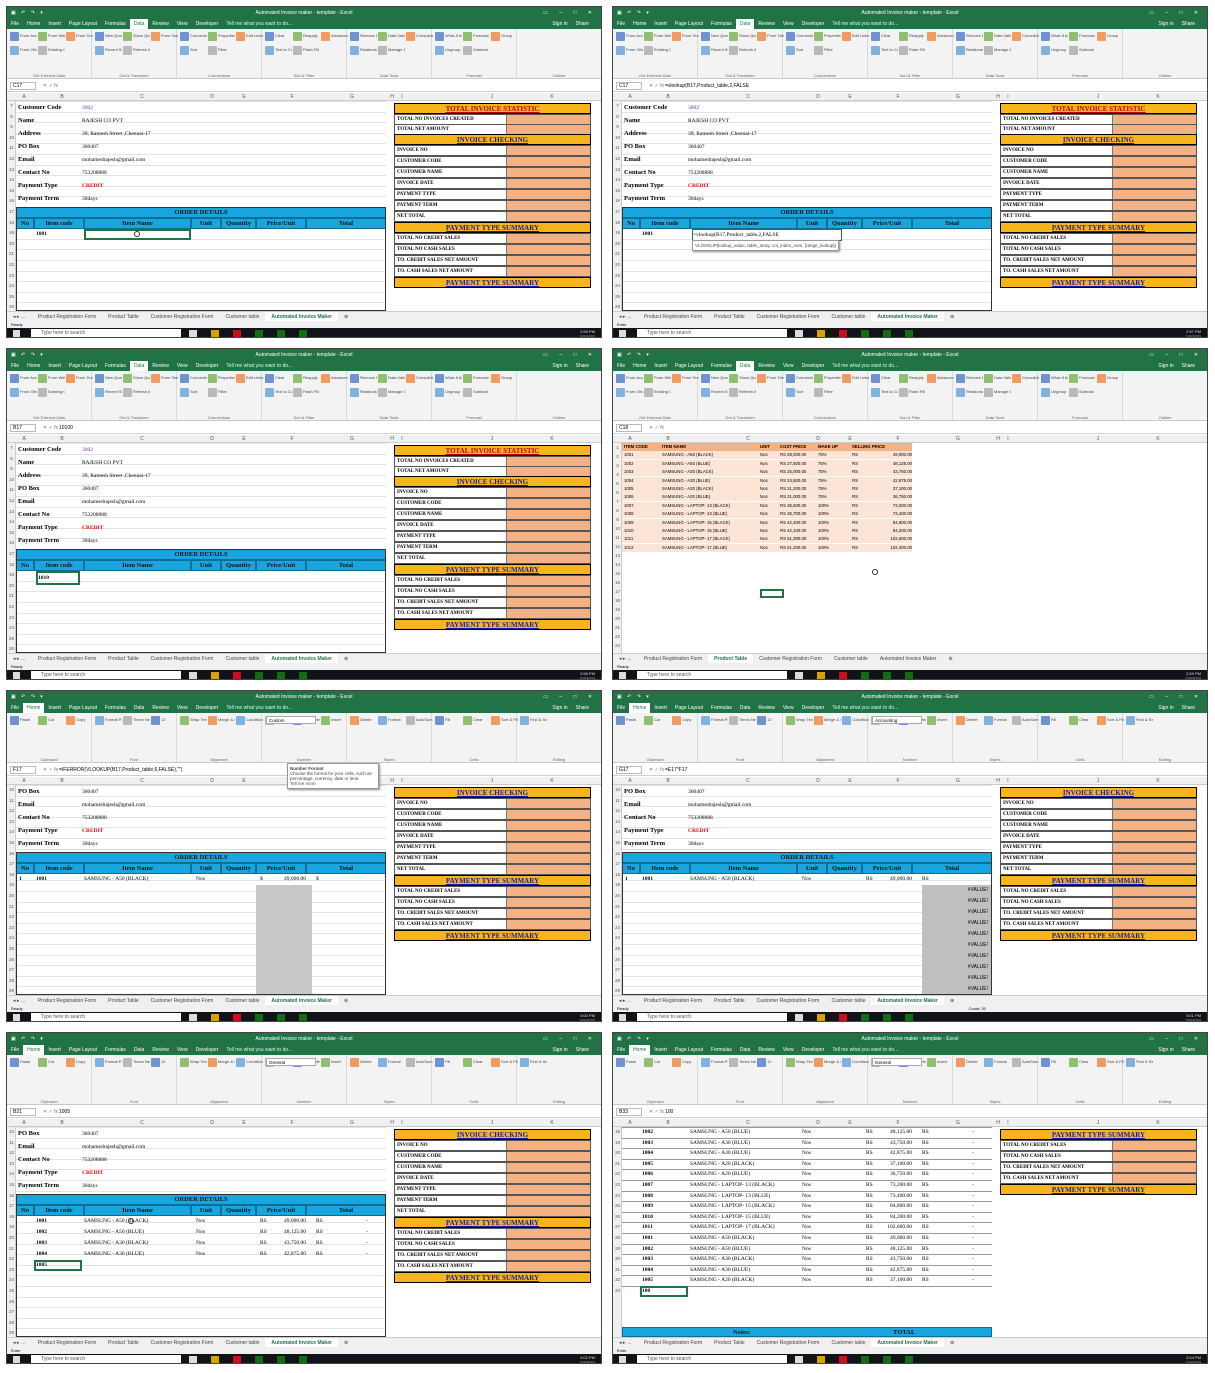  What do you see at coordinates (743, 160) in the screenshot?
I see `customer-email-value: mohamedrajesh@gmail.com` at bounding box center [743, 160].